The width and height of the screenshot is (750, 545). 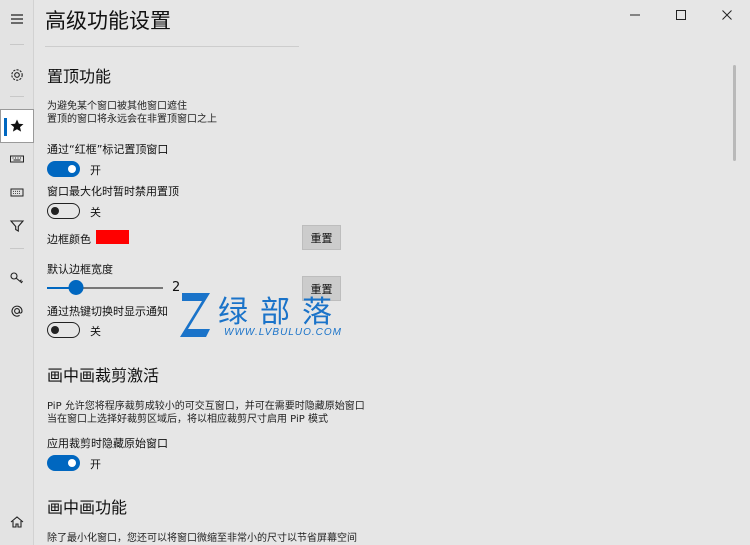 What do you see at coordinates (17, 226) in the screenshot?
I see `filter-icon` at bounding box center [17, 226].